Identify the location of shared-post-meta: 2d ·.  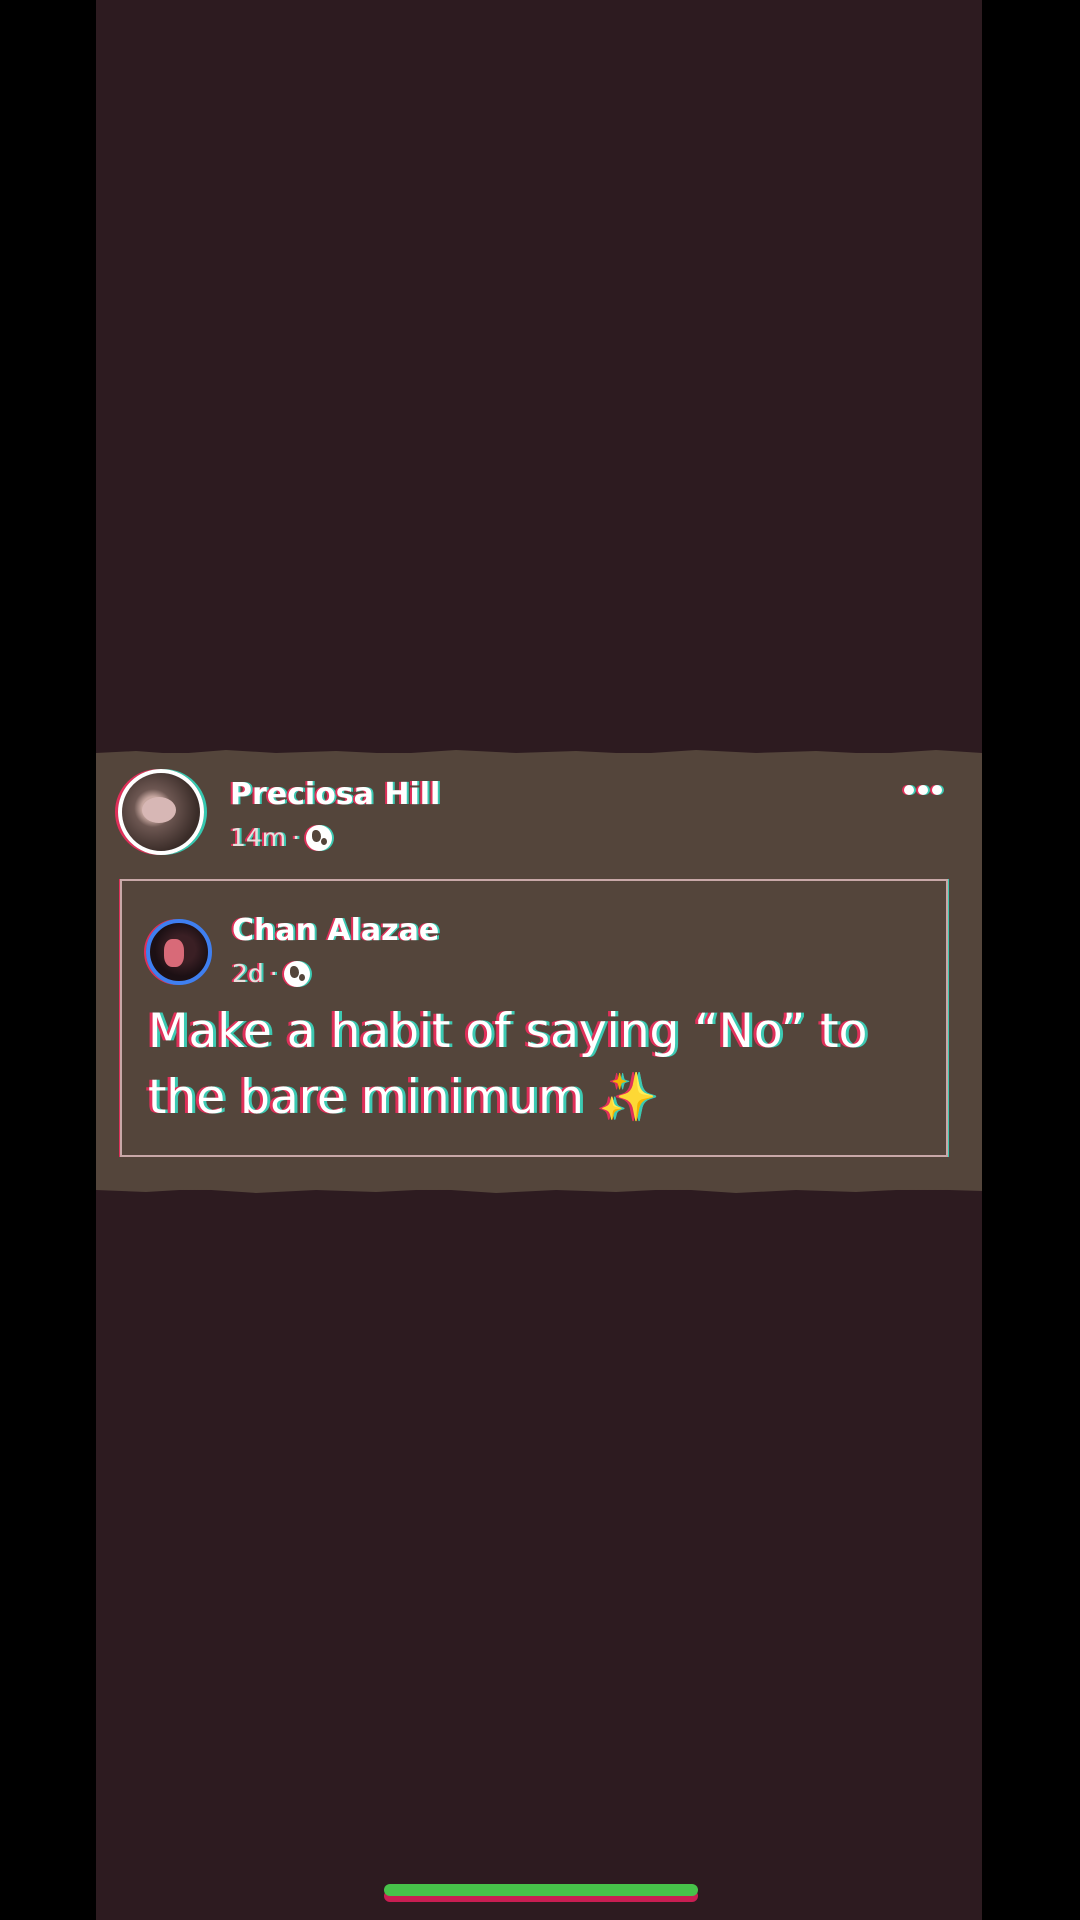
(271, 973).